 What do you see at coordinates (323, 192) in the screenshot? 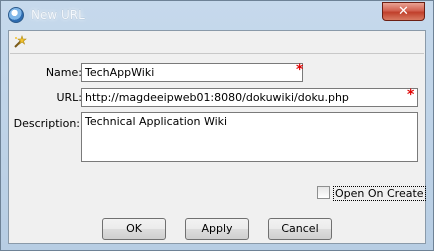
I see `open-on-create-checkbox` at bounding box center [323, 192].